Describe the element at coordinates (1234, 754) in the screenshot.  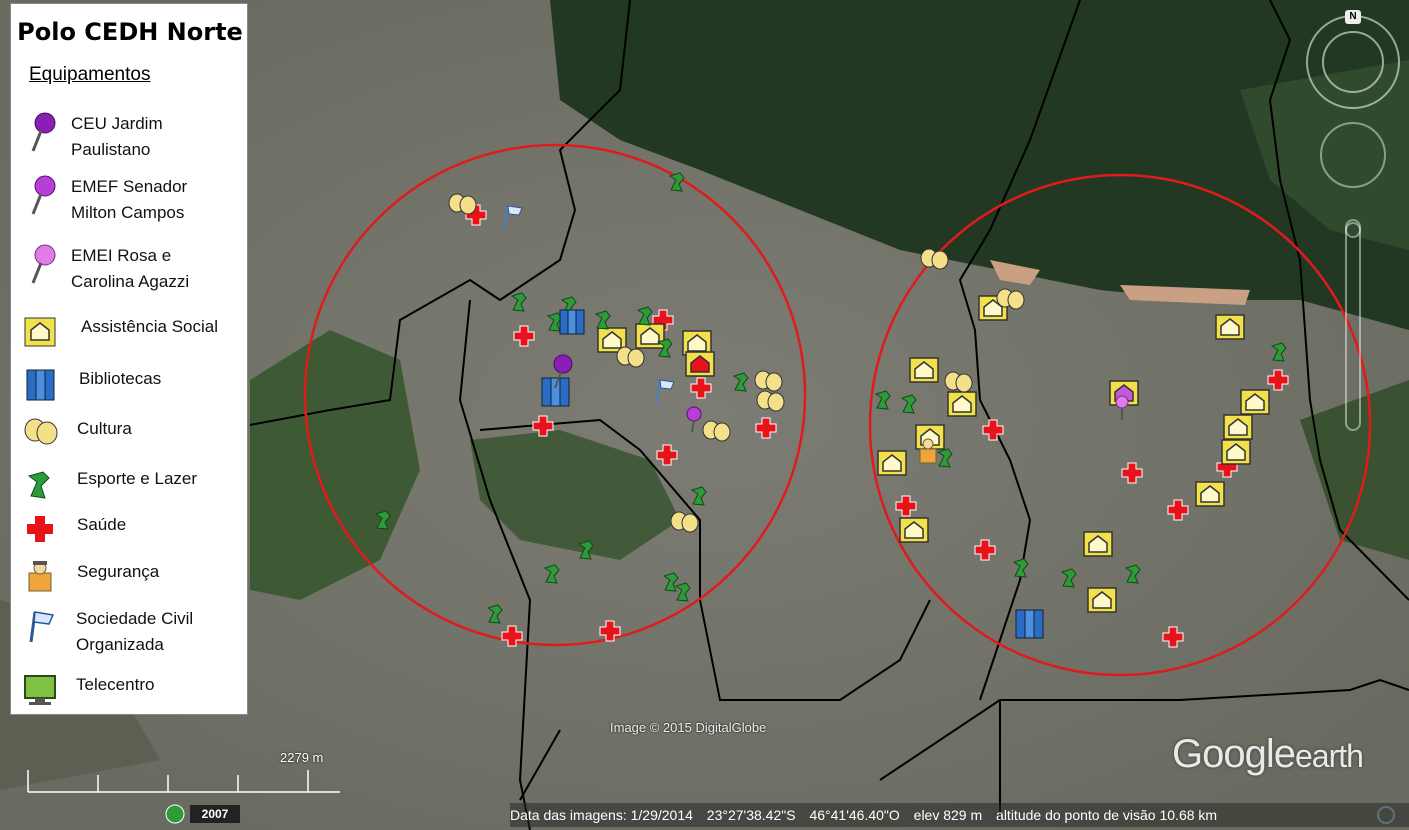
I see `brand-google: Google` at that location.